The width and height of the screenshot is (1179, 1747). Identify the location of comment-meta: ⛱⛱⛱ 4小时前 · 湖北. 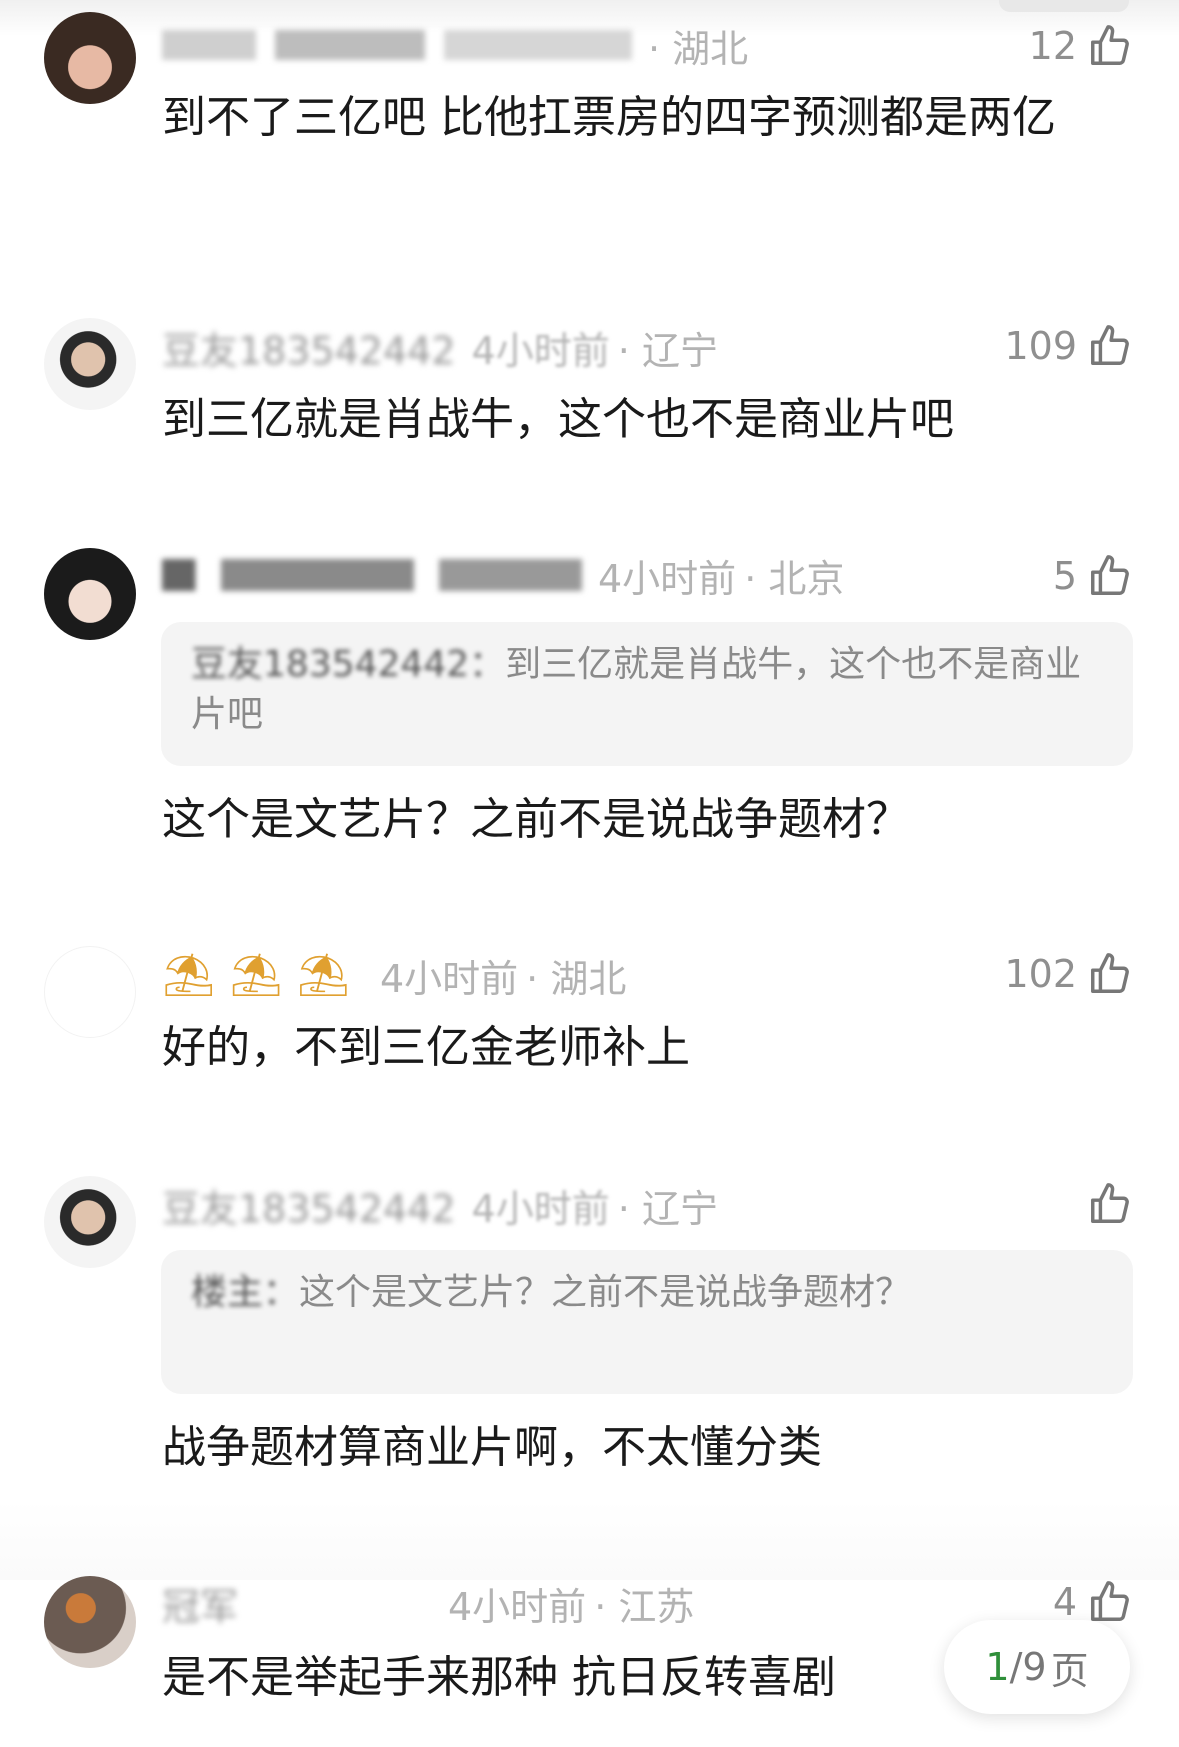
(394, 975).